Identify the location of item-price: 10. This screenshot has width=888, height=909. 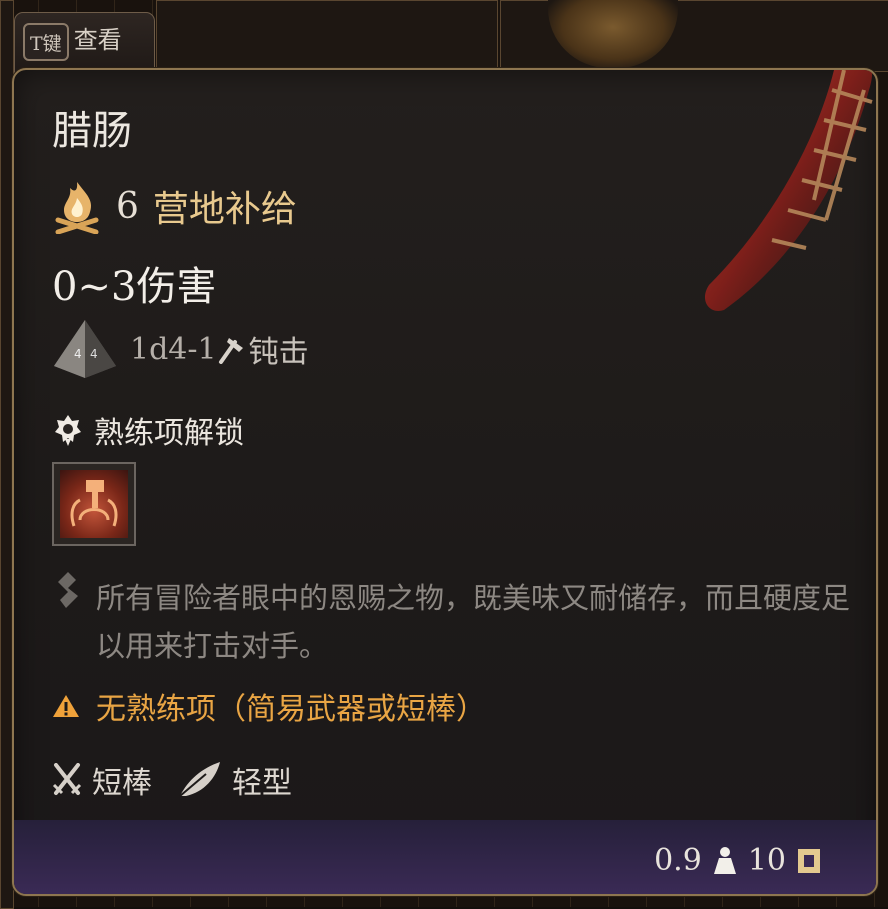
(766, 860).